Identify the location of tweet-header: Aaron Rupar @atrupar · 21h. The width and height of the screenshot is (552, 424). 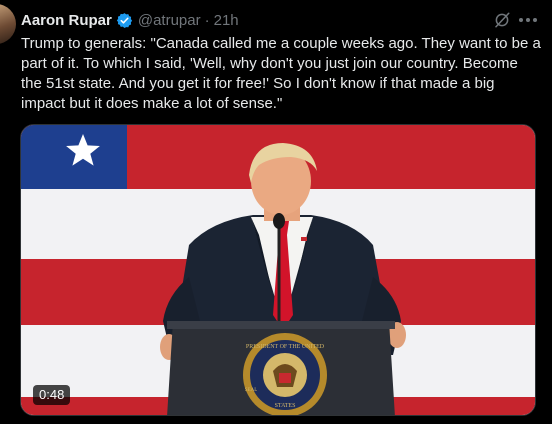
(130, 20).